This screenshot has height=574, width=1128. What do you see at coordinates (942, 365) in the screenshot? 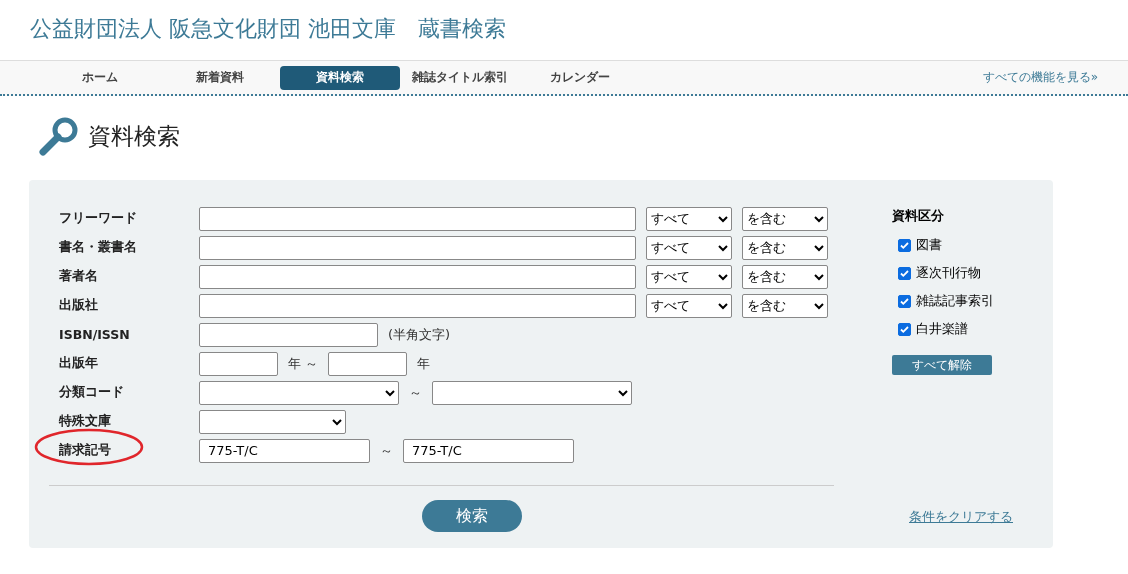
I see `clear-all-button: すべて解除` at bounding box center [942, 365].